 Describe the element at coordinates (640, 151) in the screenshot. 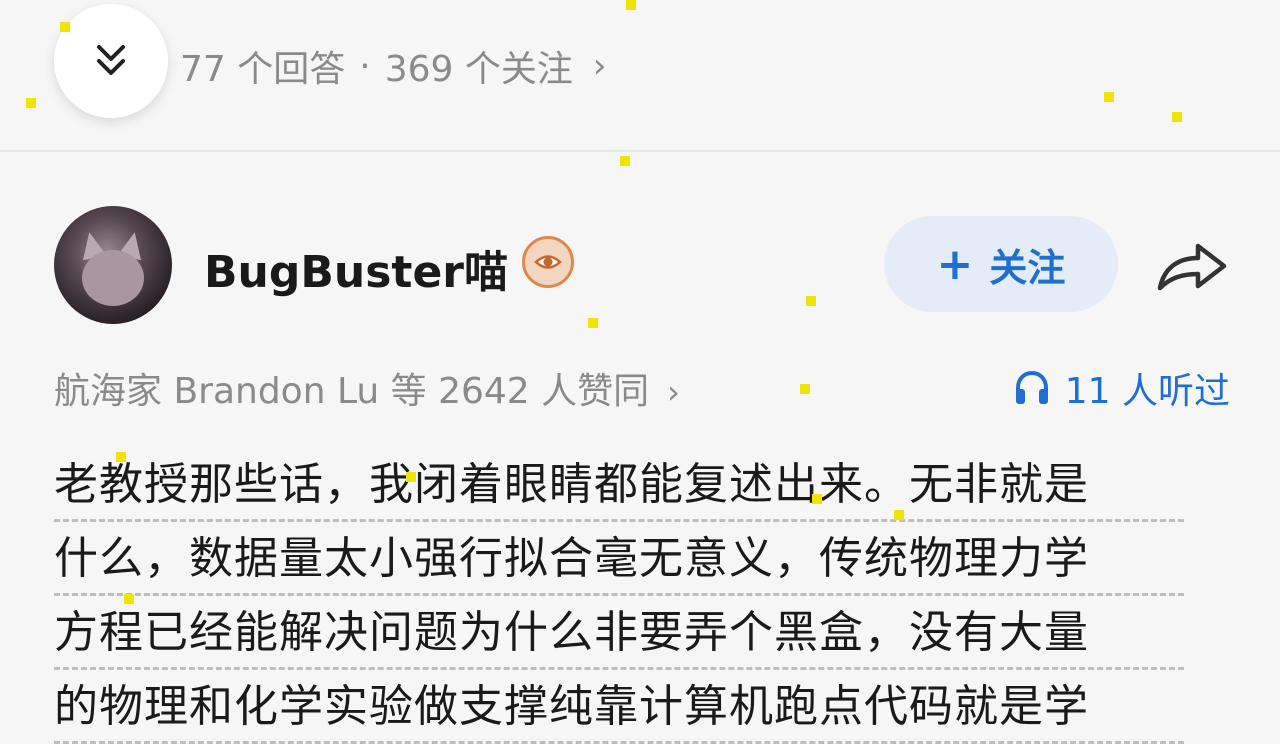

I see `header-divider` at that location.